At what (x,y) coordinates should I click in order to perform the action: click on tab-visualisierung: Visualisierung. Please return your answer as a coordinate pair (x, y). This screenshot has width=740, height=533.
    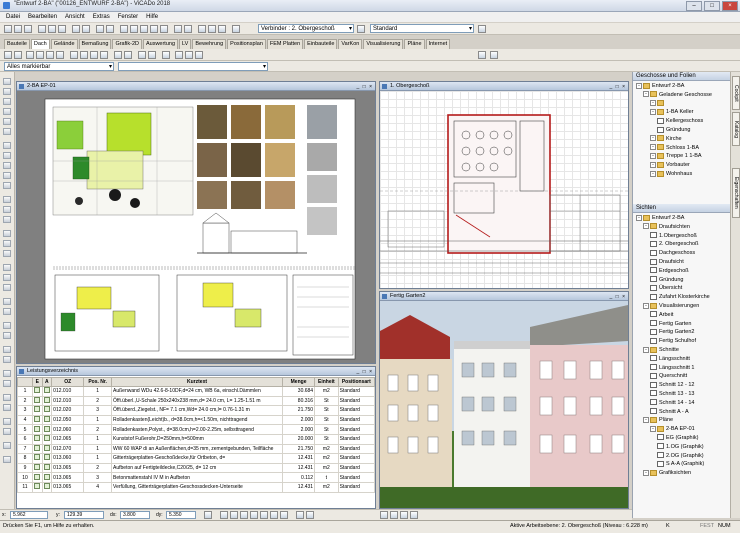
    Looking at the image, I should click on (383, 44).